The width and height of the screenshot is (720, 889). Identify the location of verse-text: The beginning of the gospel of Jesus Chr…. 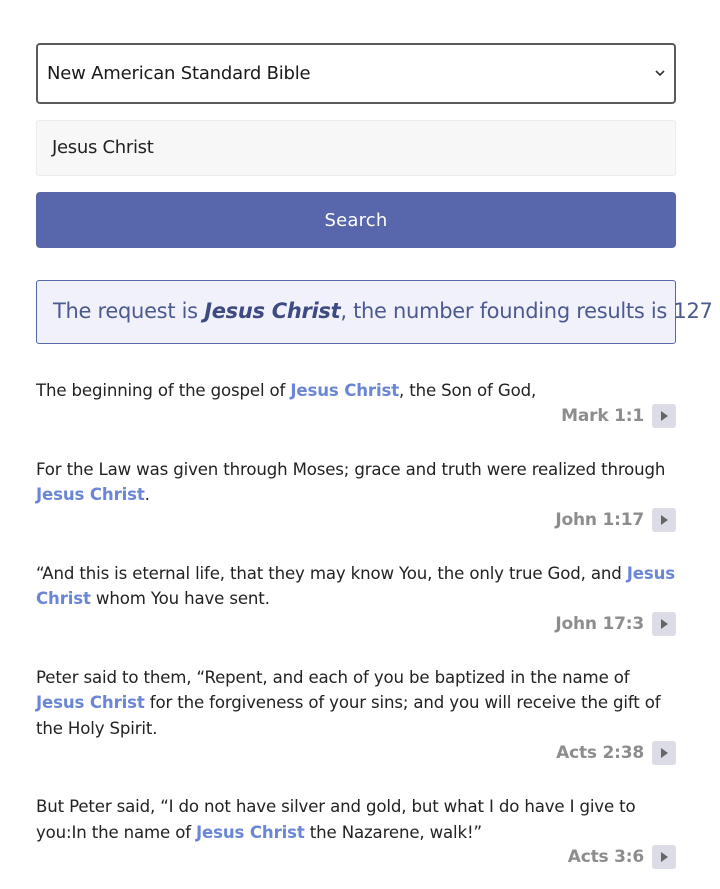
(356, 391).